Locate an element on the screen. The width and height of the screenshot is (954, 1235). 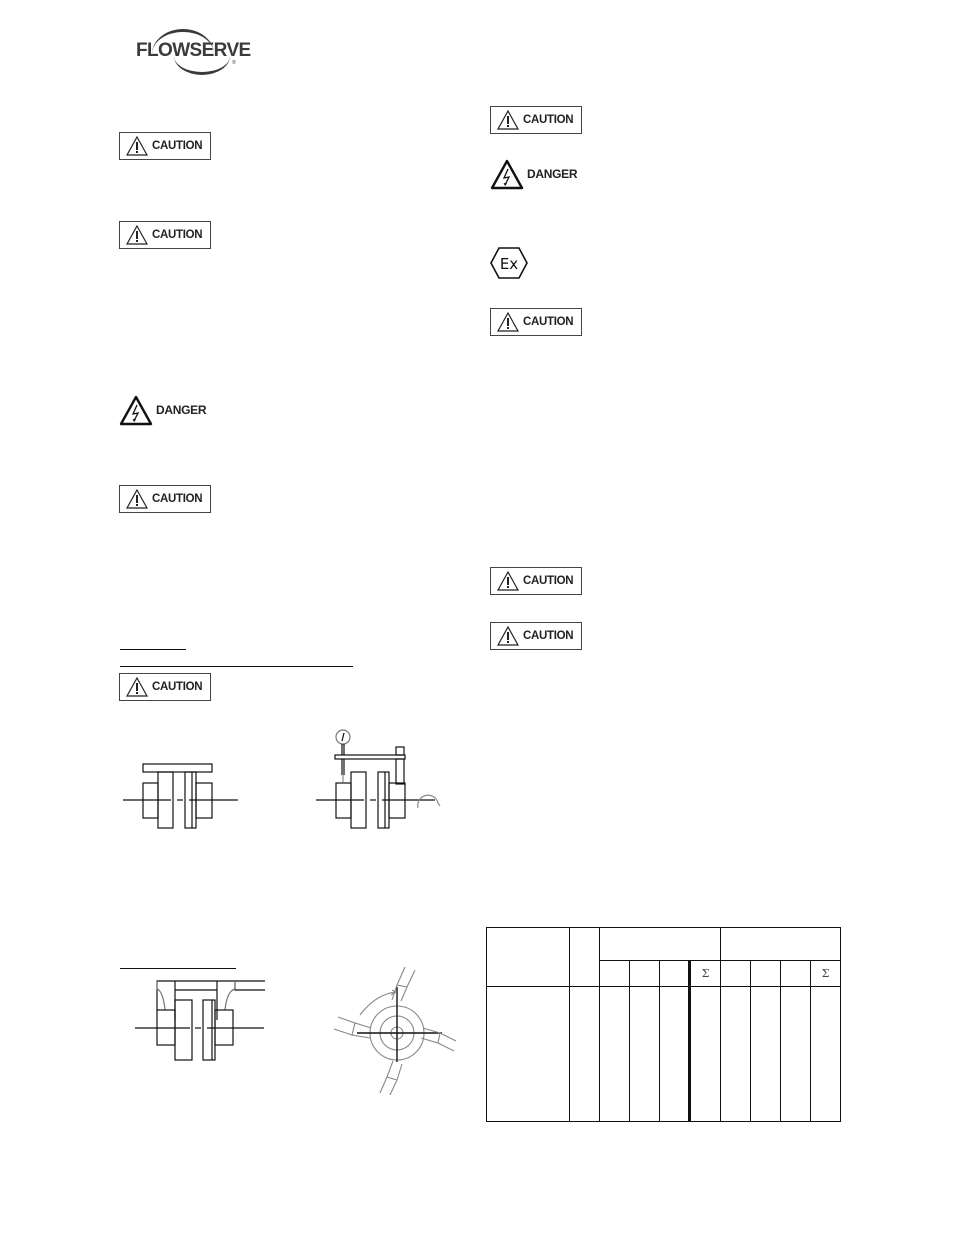
flange-right is located at coordinates (209, 1030).